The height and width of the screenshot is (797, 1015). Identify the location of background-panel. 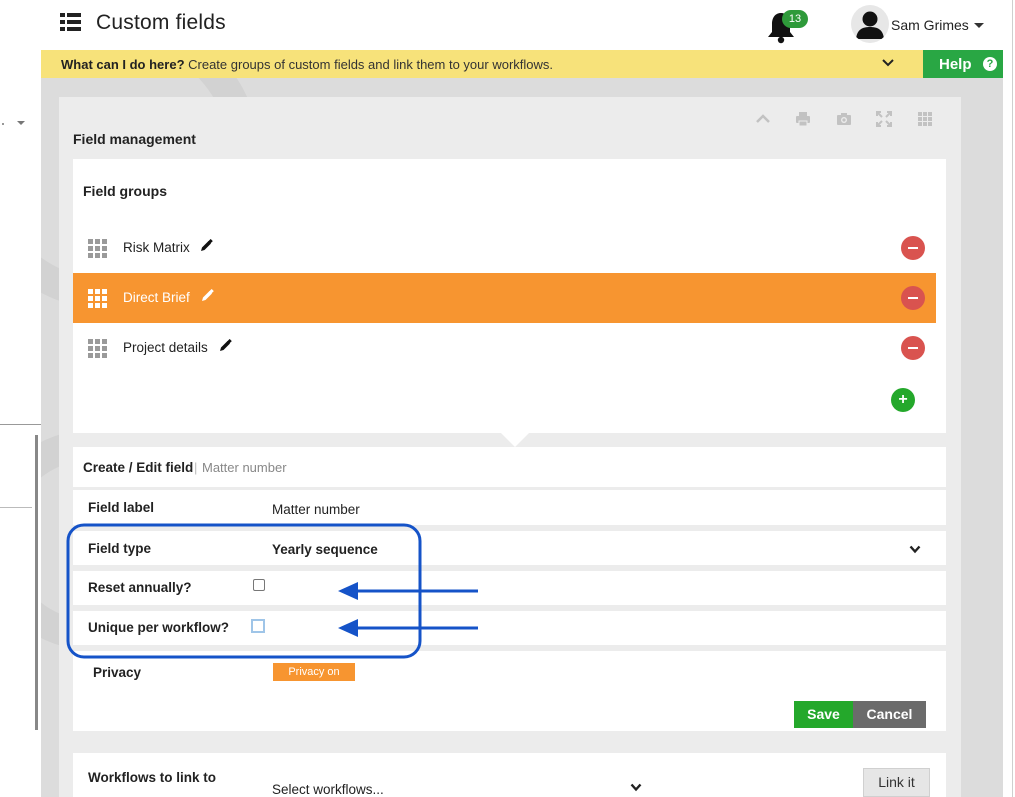
(20, 423).